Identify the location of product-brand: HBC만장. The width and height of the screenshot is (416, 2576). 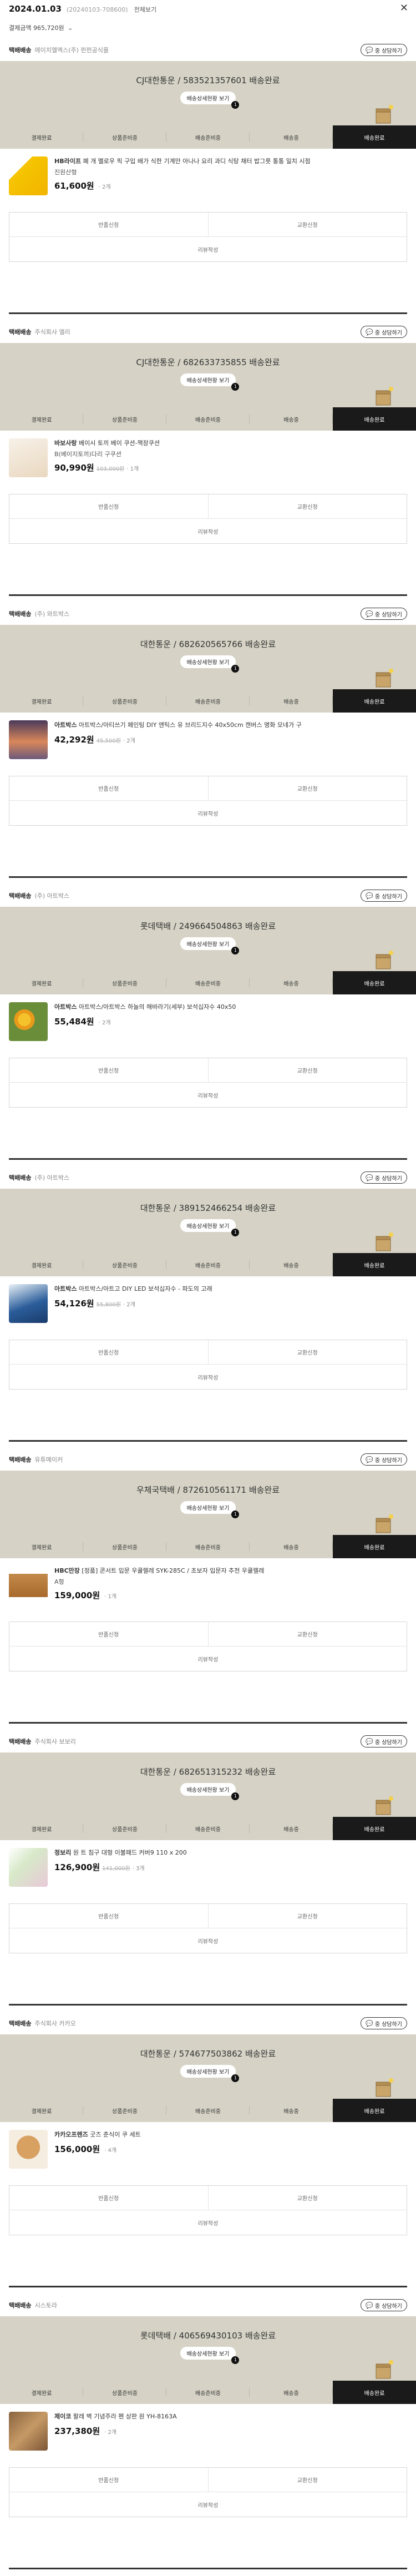
(67, 1570).